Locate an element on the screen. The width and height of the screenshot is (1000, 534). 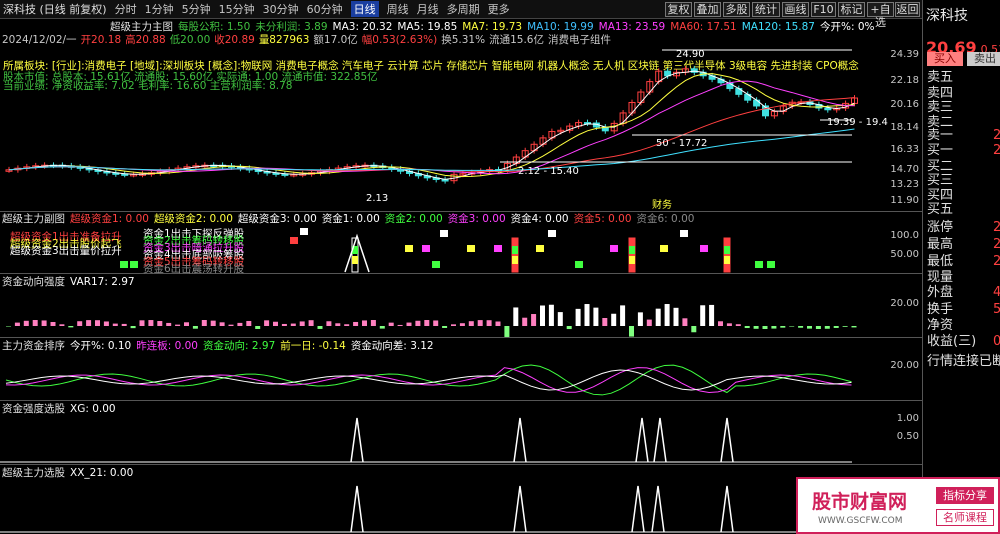
sub-tick: 0.50 is located at coordinates (907, 436).